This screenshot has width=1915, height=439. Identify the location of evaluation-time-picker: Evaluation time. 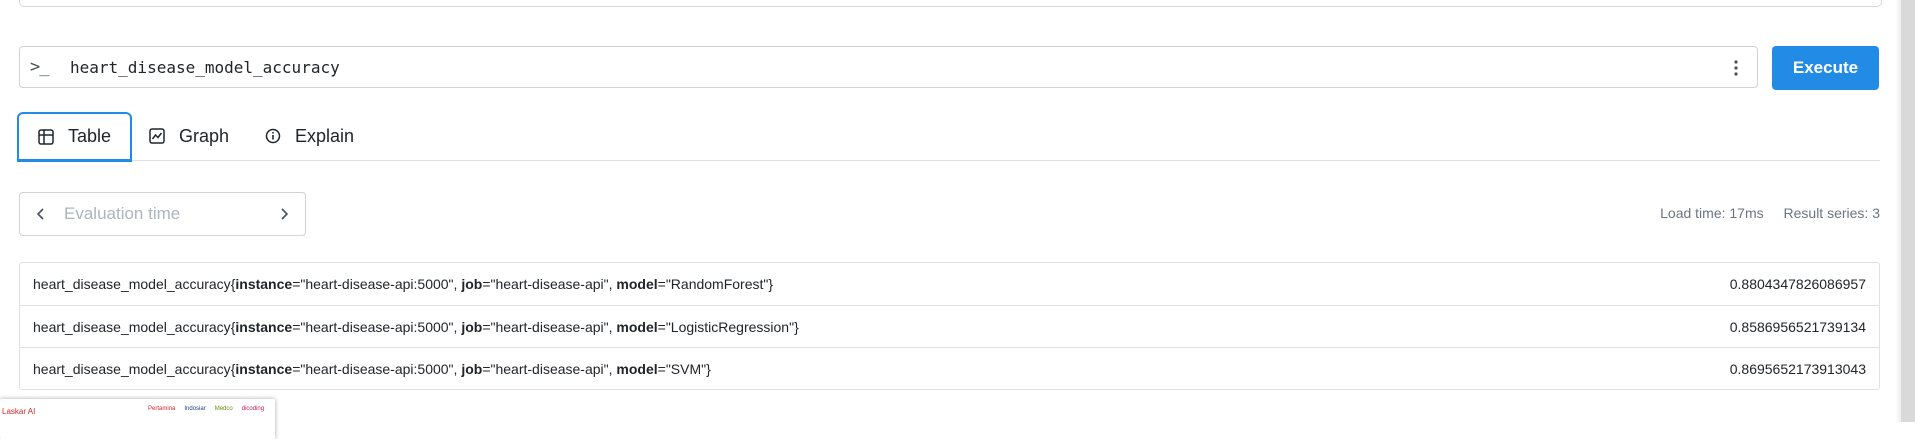
(162, 214).